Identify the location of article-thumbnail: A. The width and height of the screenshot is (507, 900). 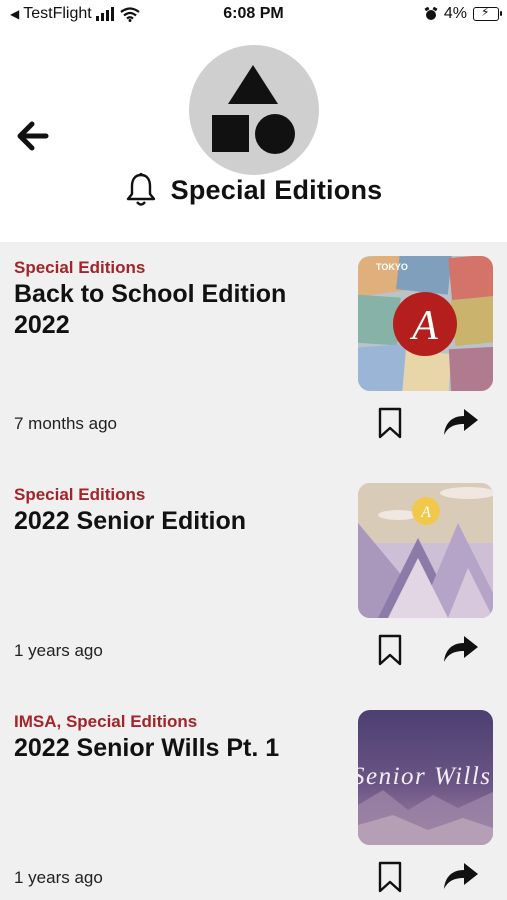
(425, 550).